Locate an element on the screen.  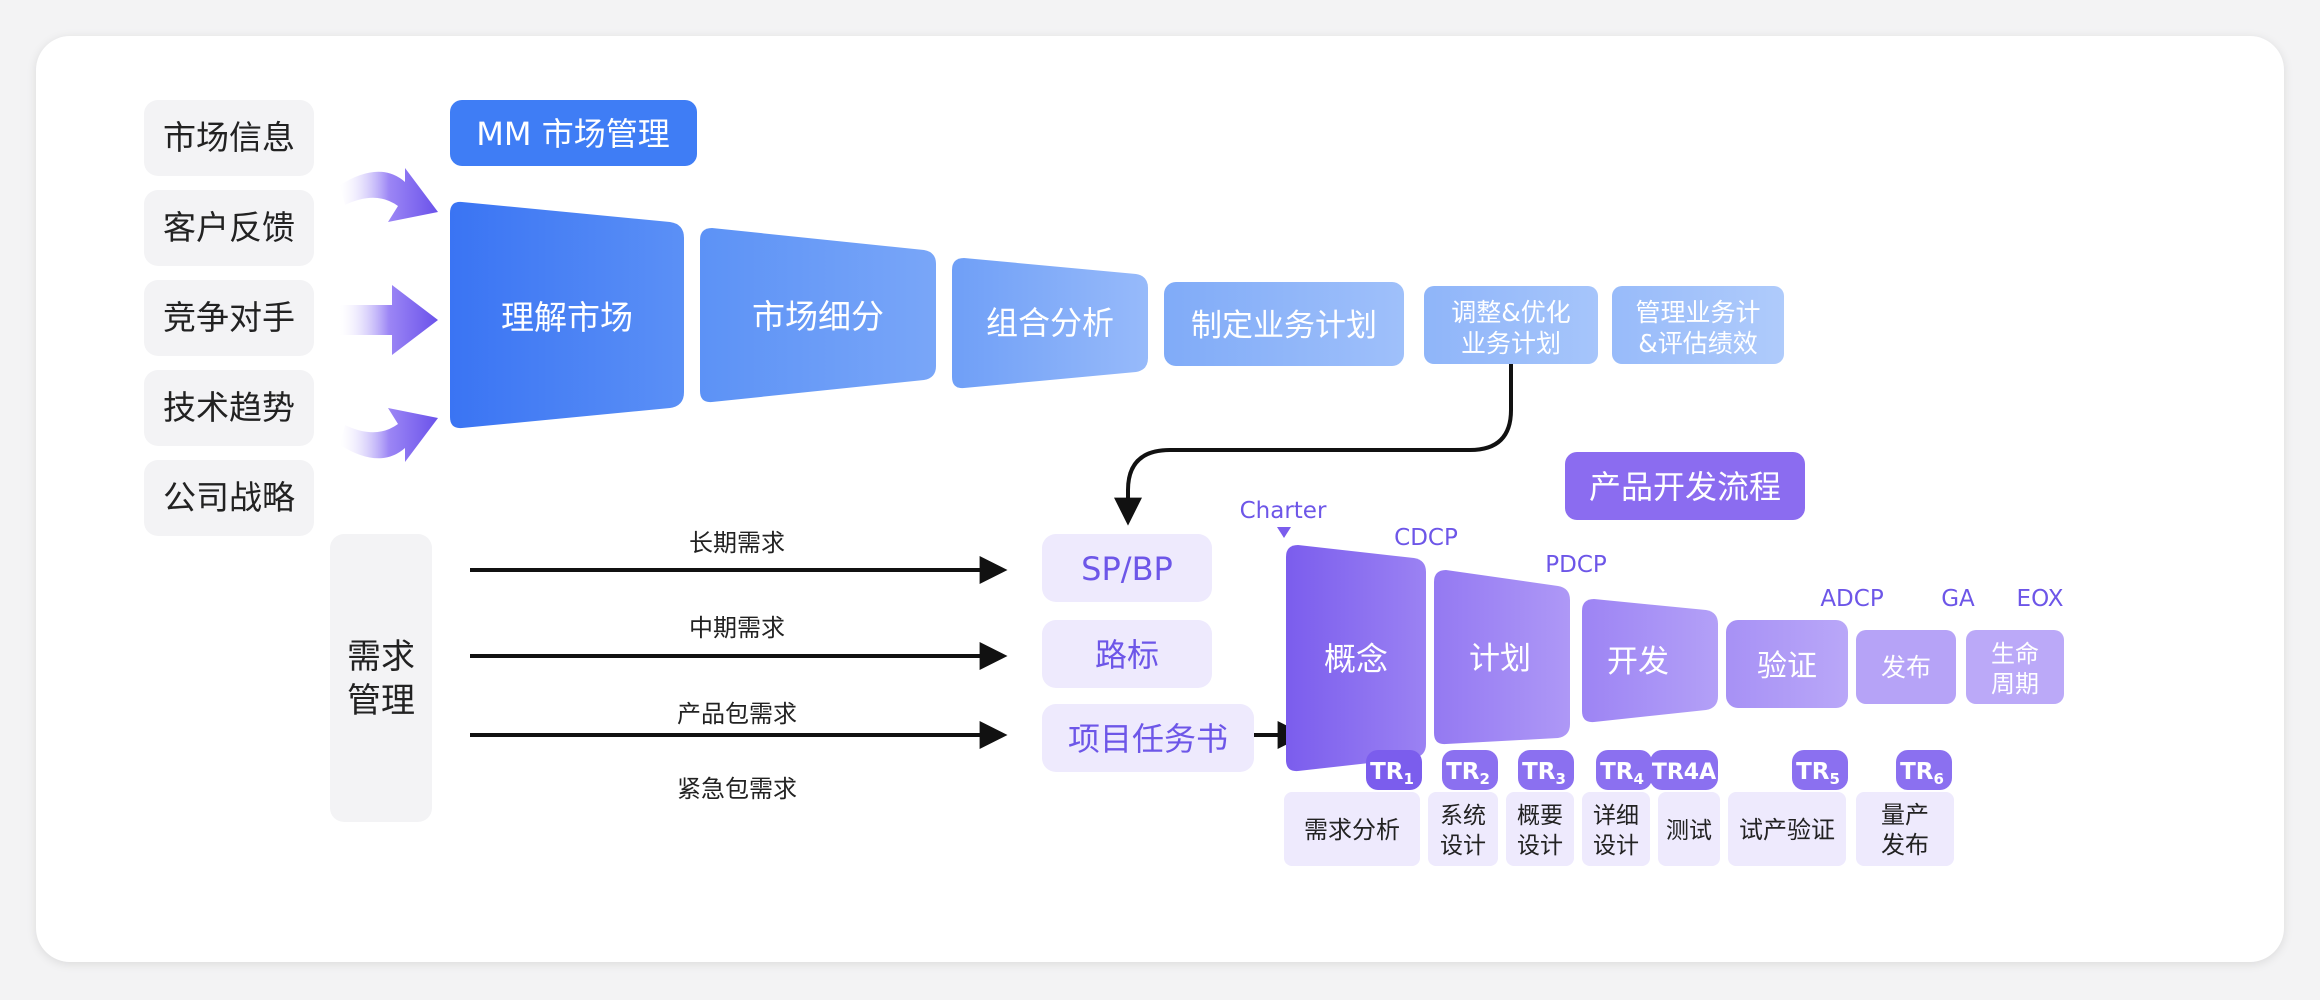
svg-text: 测试 is located at coordinates (1689, 831).